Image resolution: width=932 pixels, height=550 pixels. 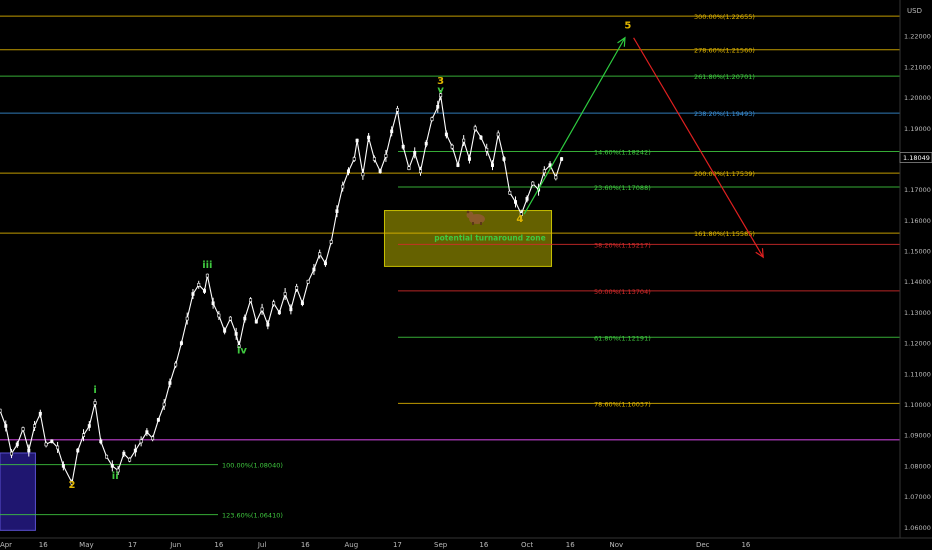 What do you see at coordinates (622, 338) in the screenshot?
I see `fib-label: 61.80%(1.12191)` at bounding box center [622, 338].